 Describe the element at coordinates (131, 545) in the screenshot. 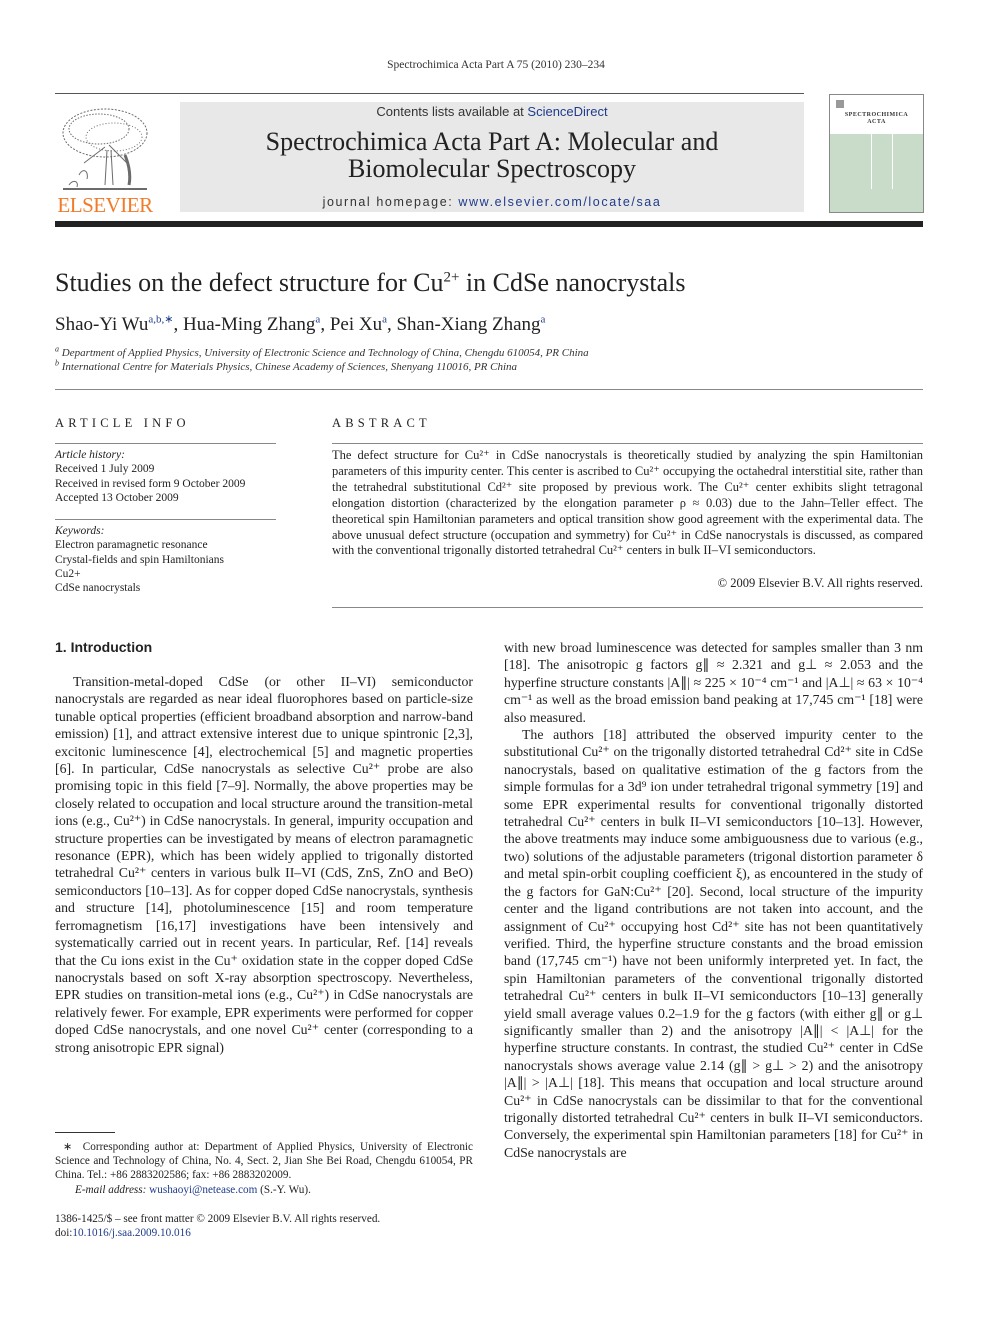

I see `keyword: Electron paramagnetic resonance` at that location.